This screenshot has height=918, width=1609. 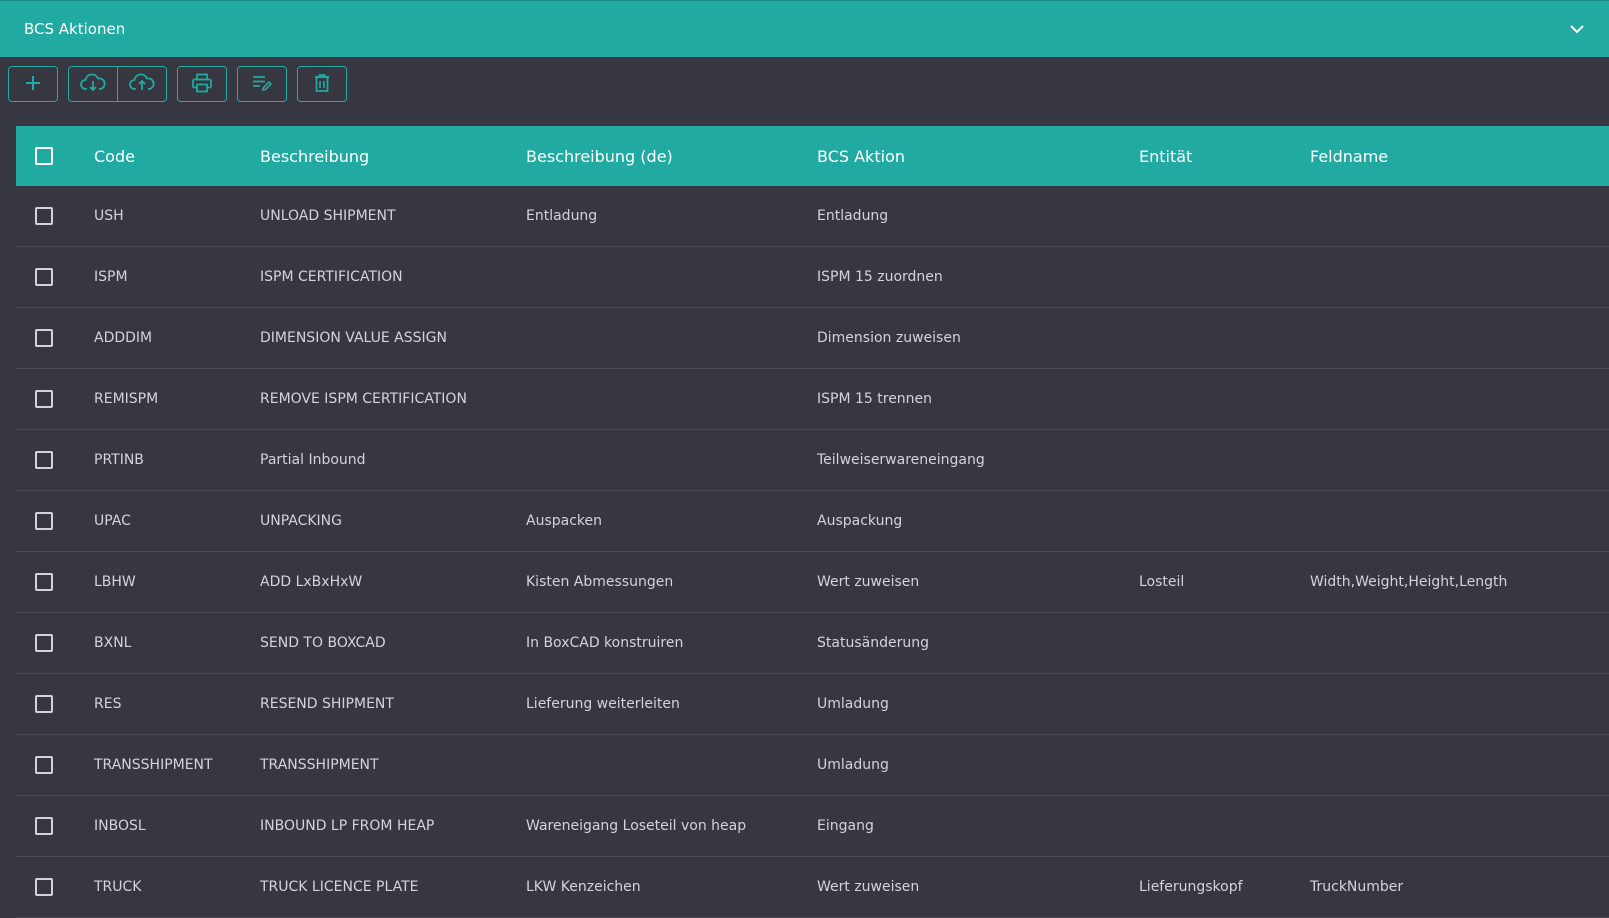 I want to click on cell-code: TRUCK, so click(x=118, y=887).